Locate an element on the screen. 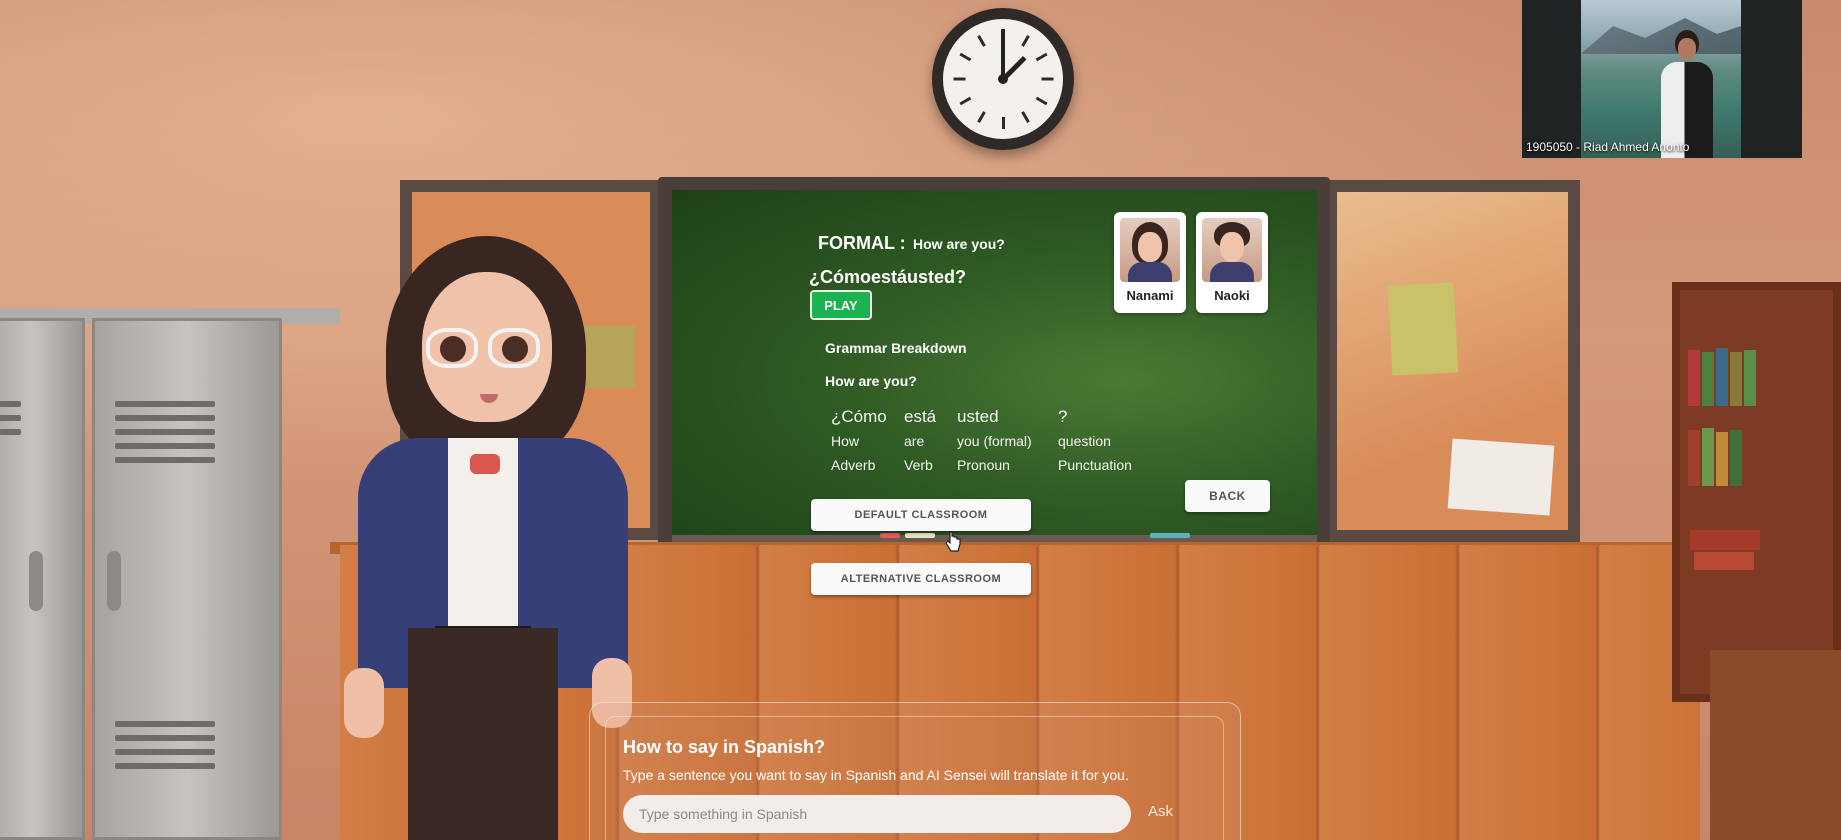 The height and width of the screenshot is (840, 1841). breakdown-column: ? question Punctuation is located at coordinates (1095, 444).